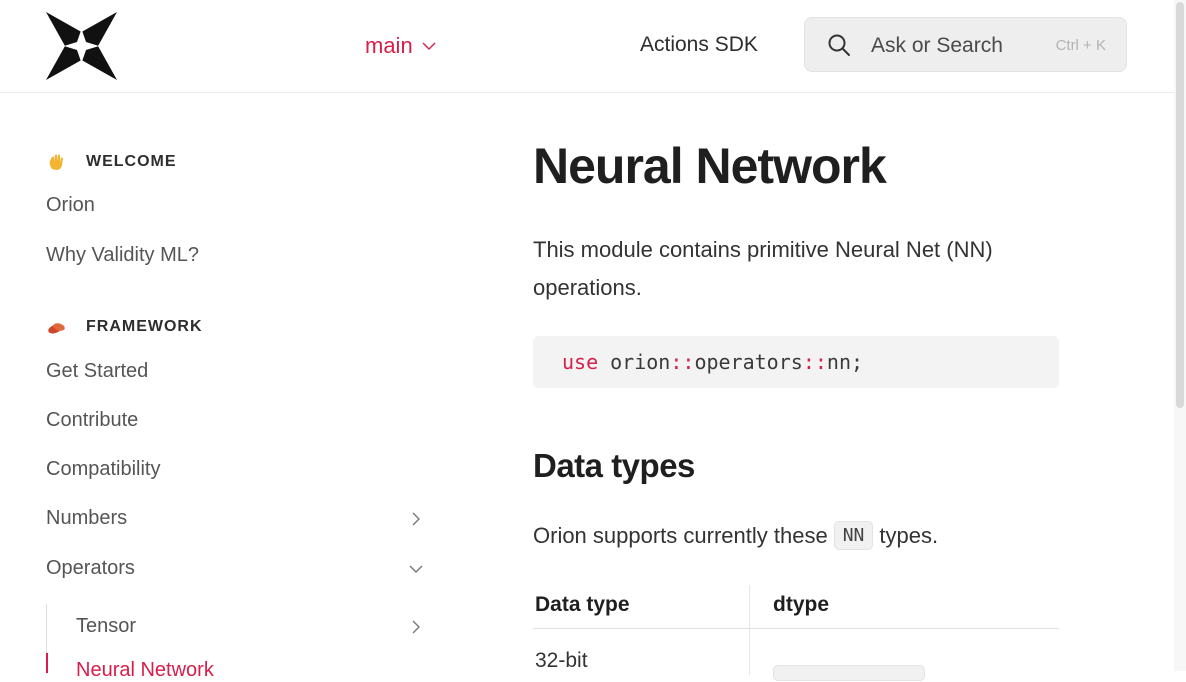  I want to click on version-selector: main, so click(401, 46).